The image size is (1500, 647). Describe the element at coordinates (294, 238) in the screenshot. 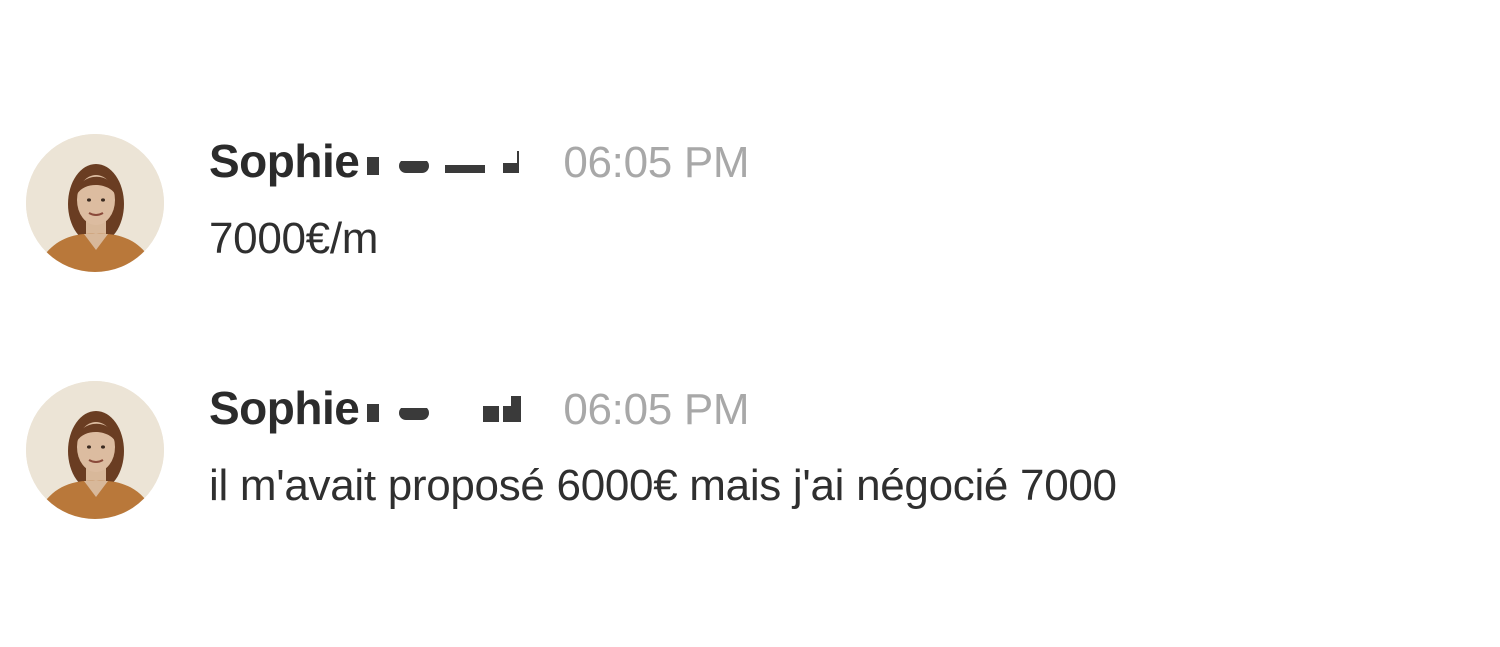

I see `message-text: 7000€/m` at that location.